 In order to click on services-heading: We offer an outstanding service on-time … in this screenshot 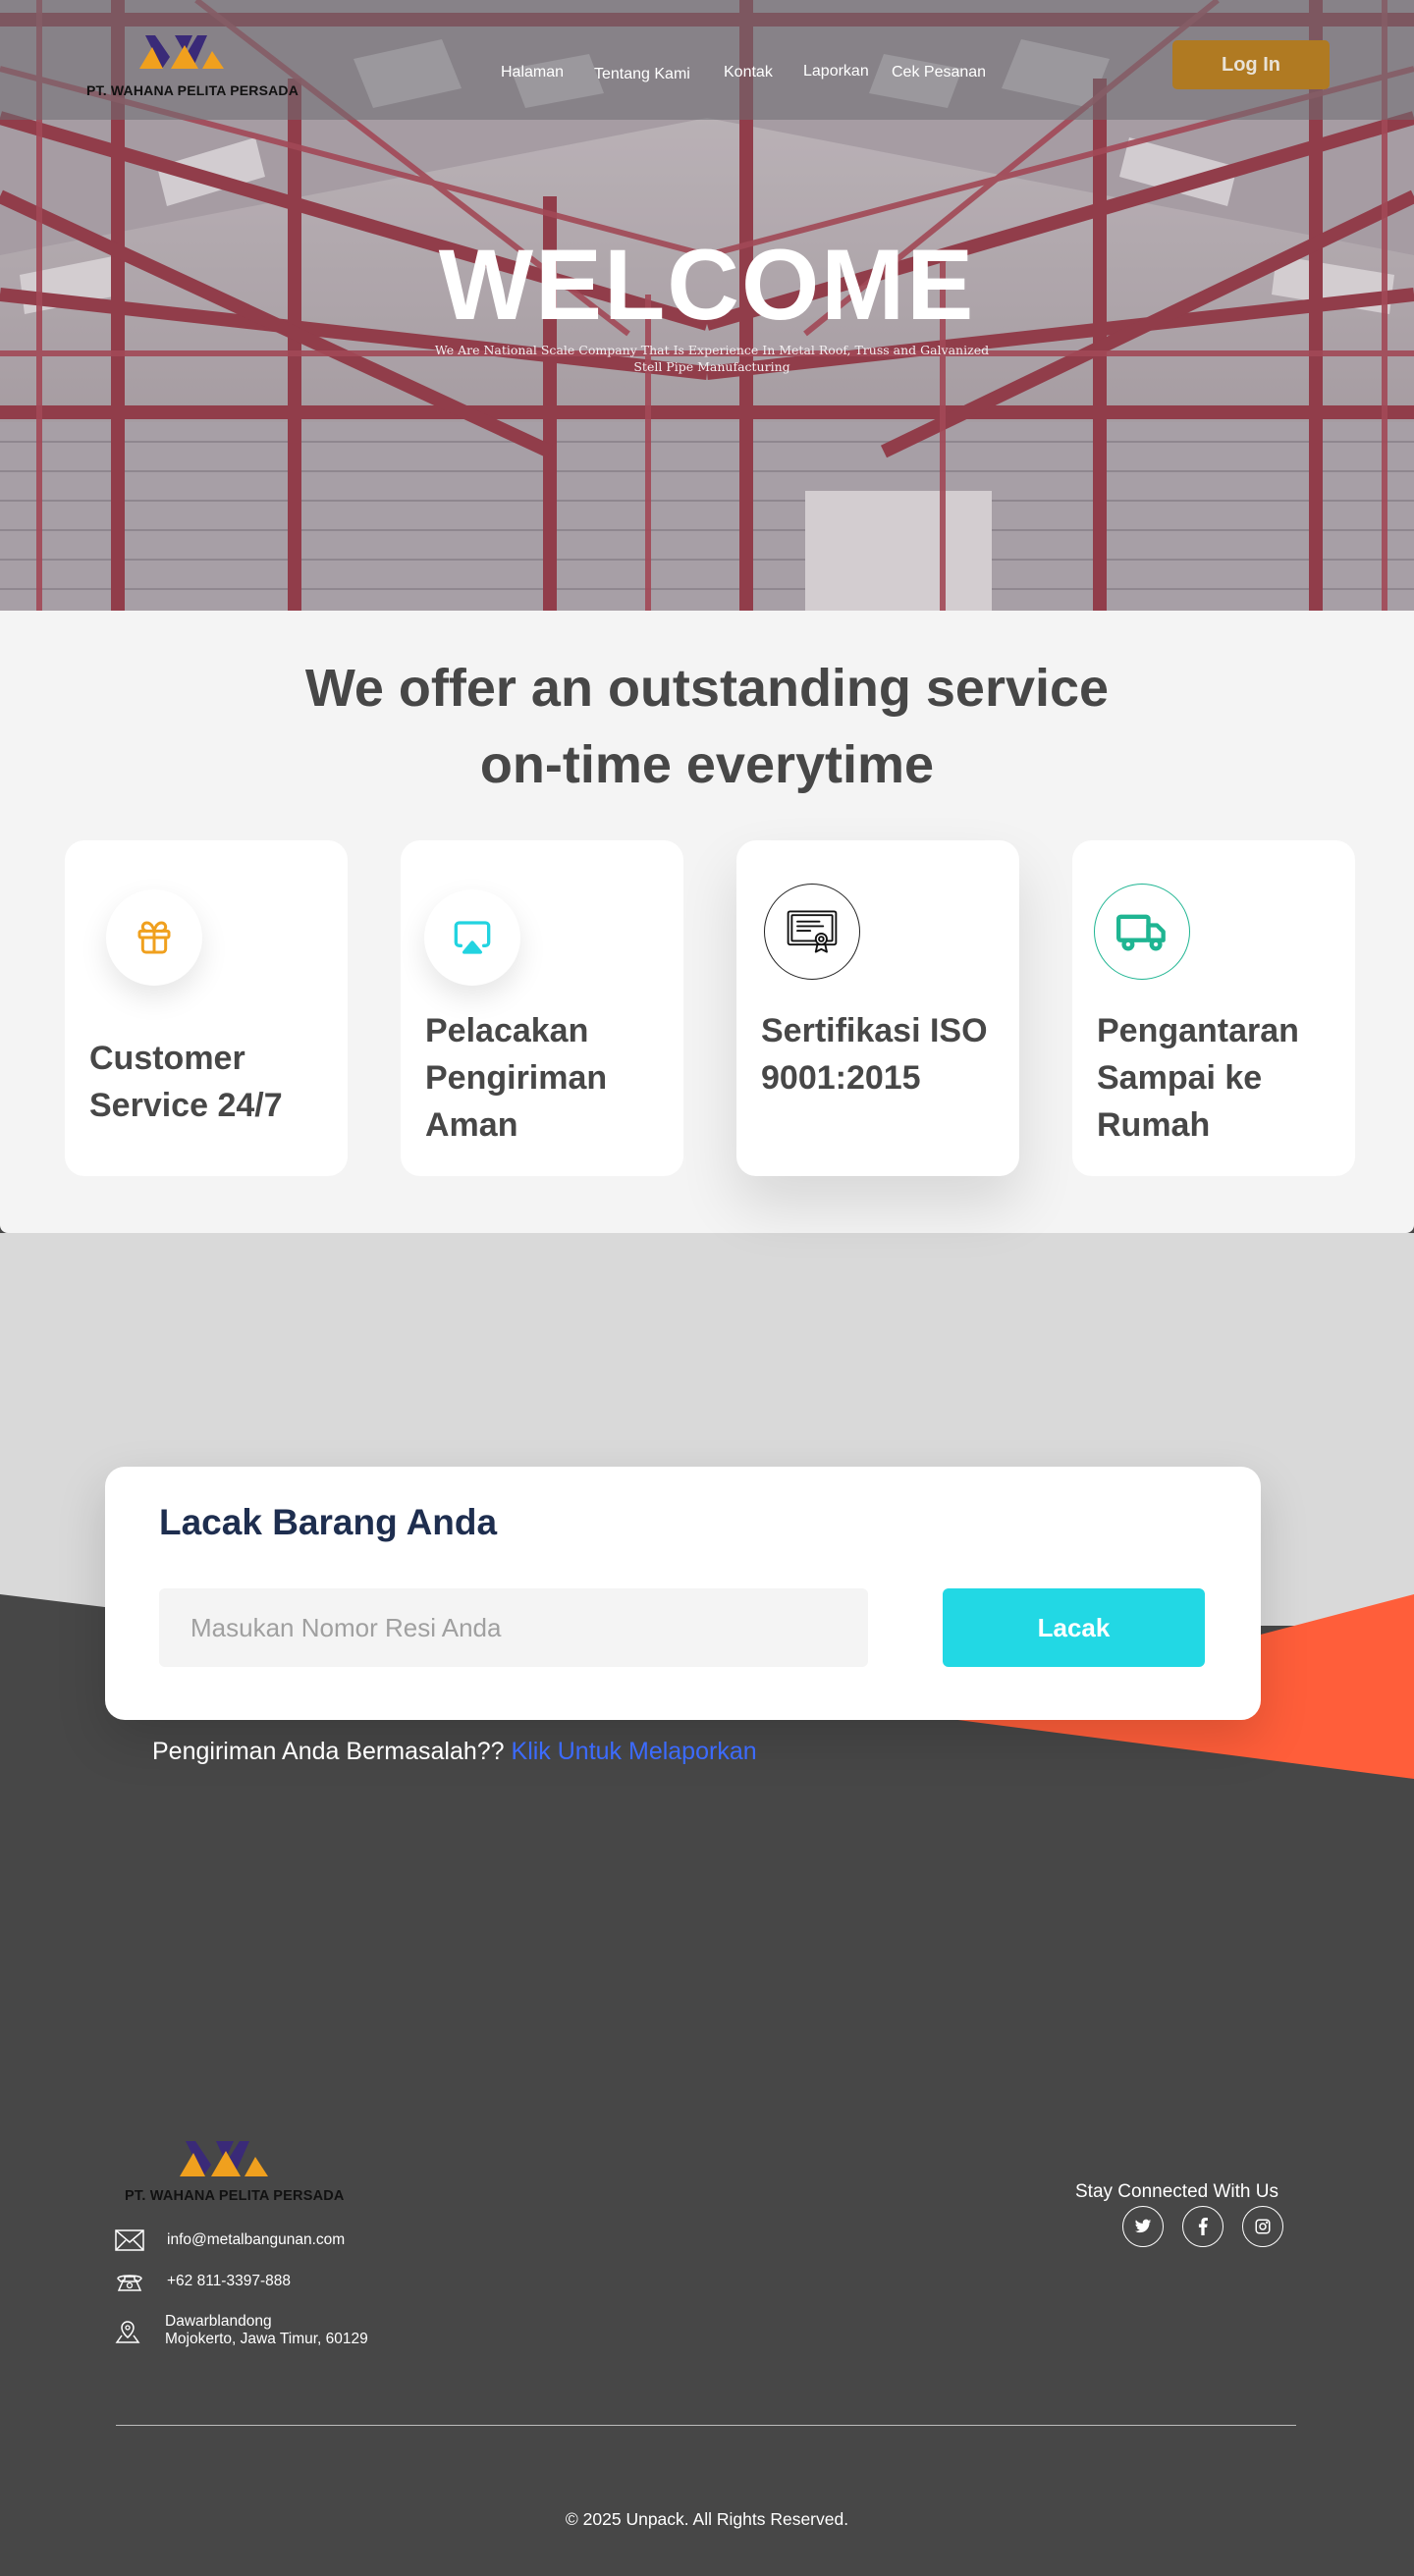, I will do `click(707, 726)`.